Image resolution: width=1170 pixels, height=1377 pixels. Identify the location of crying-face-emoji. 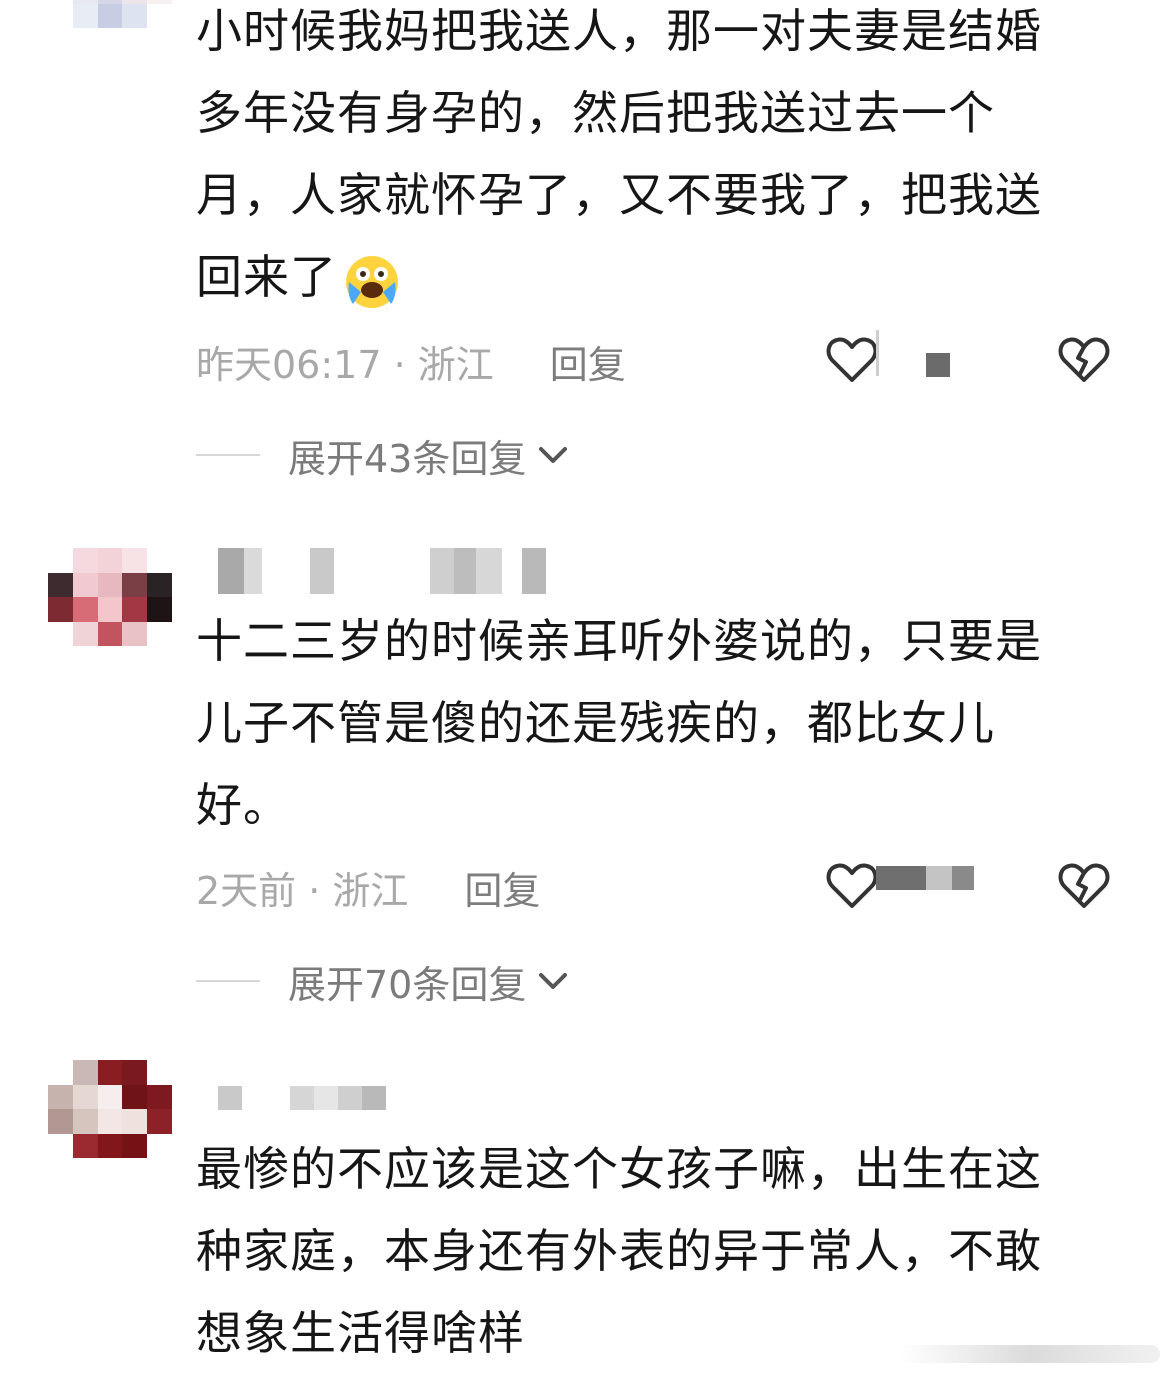
(372, 281).